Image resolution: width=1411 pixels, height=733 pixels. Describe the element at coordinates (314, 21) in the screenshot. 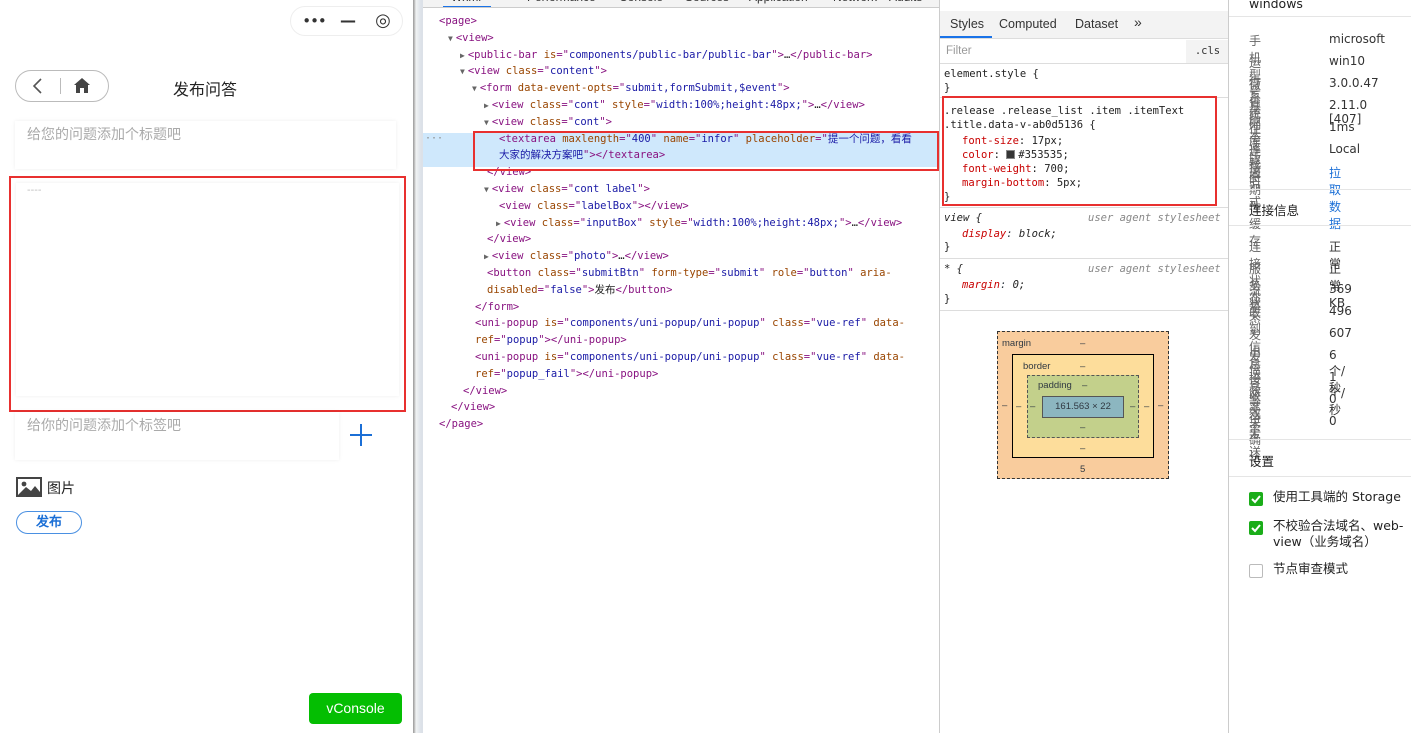

I see `more-dots-icon: •••` at that location.